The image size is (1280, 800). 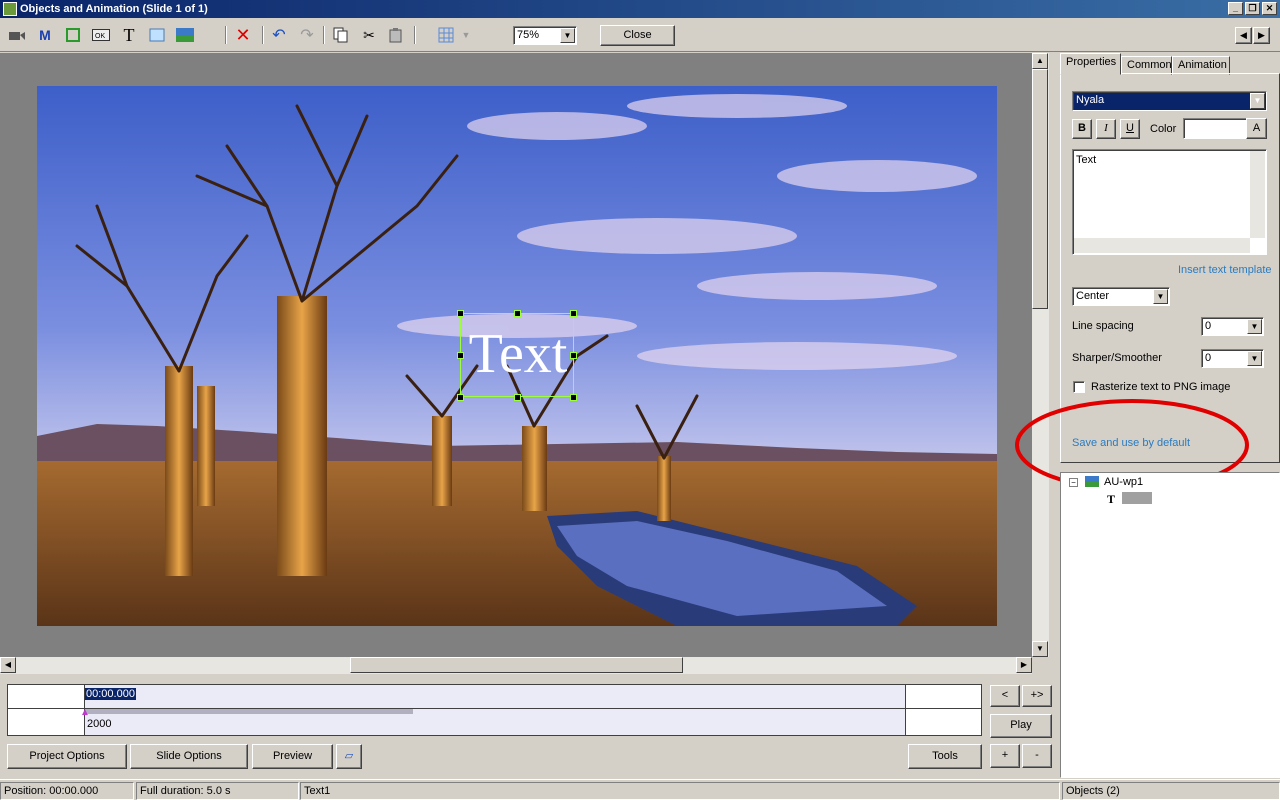 What do you see at coordinates (1232, 358) in the screenshot?
I see `sharper-select: 0 ▼` at bounding box center [1232, 358].